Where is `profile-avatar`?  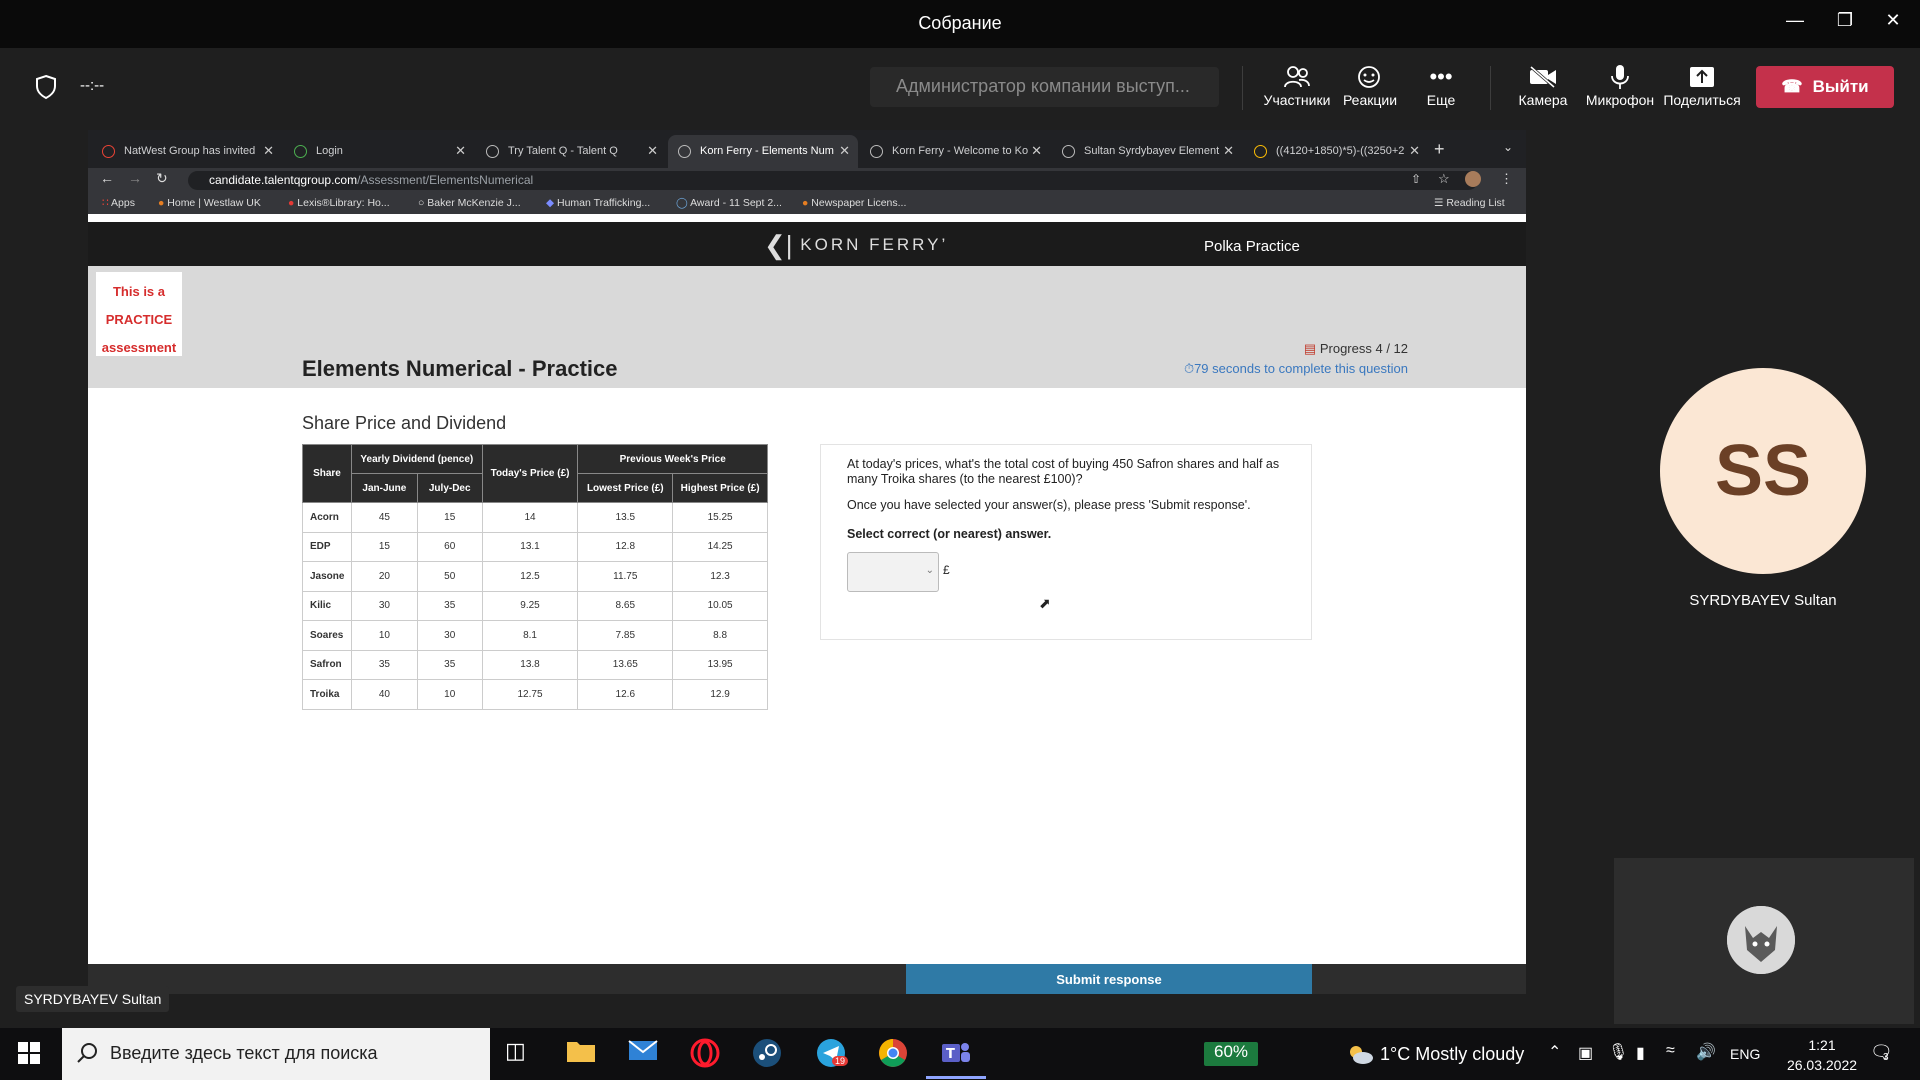
profile-avatar is located at coordinates (1473, 179).